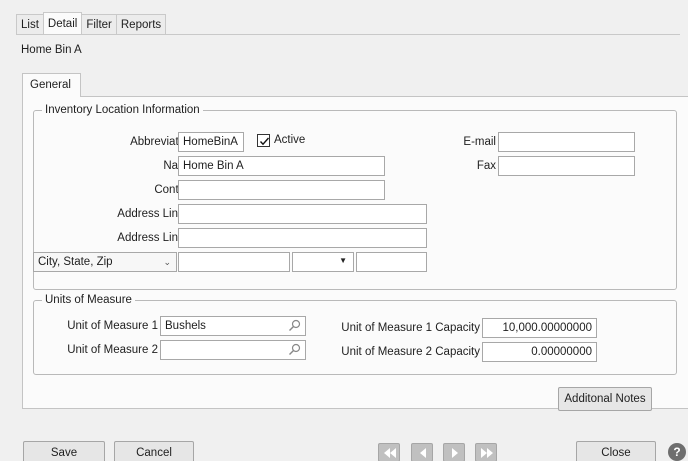 This screenshot has width=688, height=461. Describe the element at coordinates (51, 50) in the screenshot. I see `record-title: Home Bin A` at that location.